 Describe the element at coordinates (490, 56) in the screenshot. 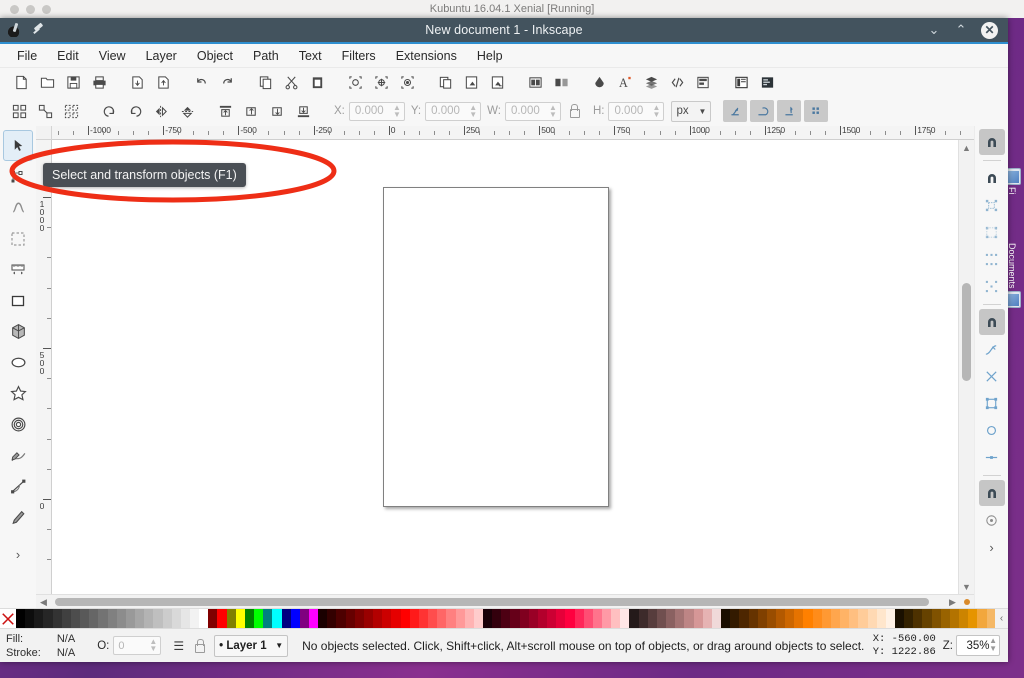

I see `menu-help: Help` at that location.